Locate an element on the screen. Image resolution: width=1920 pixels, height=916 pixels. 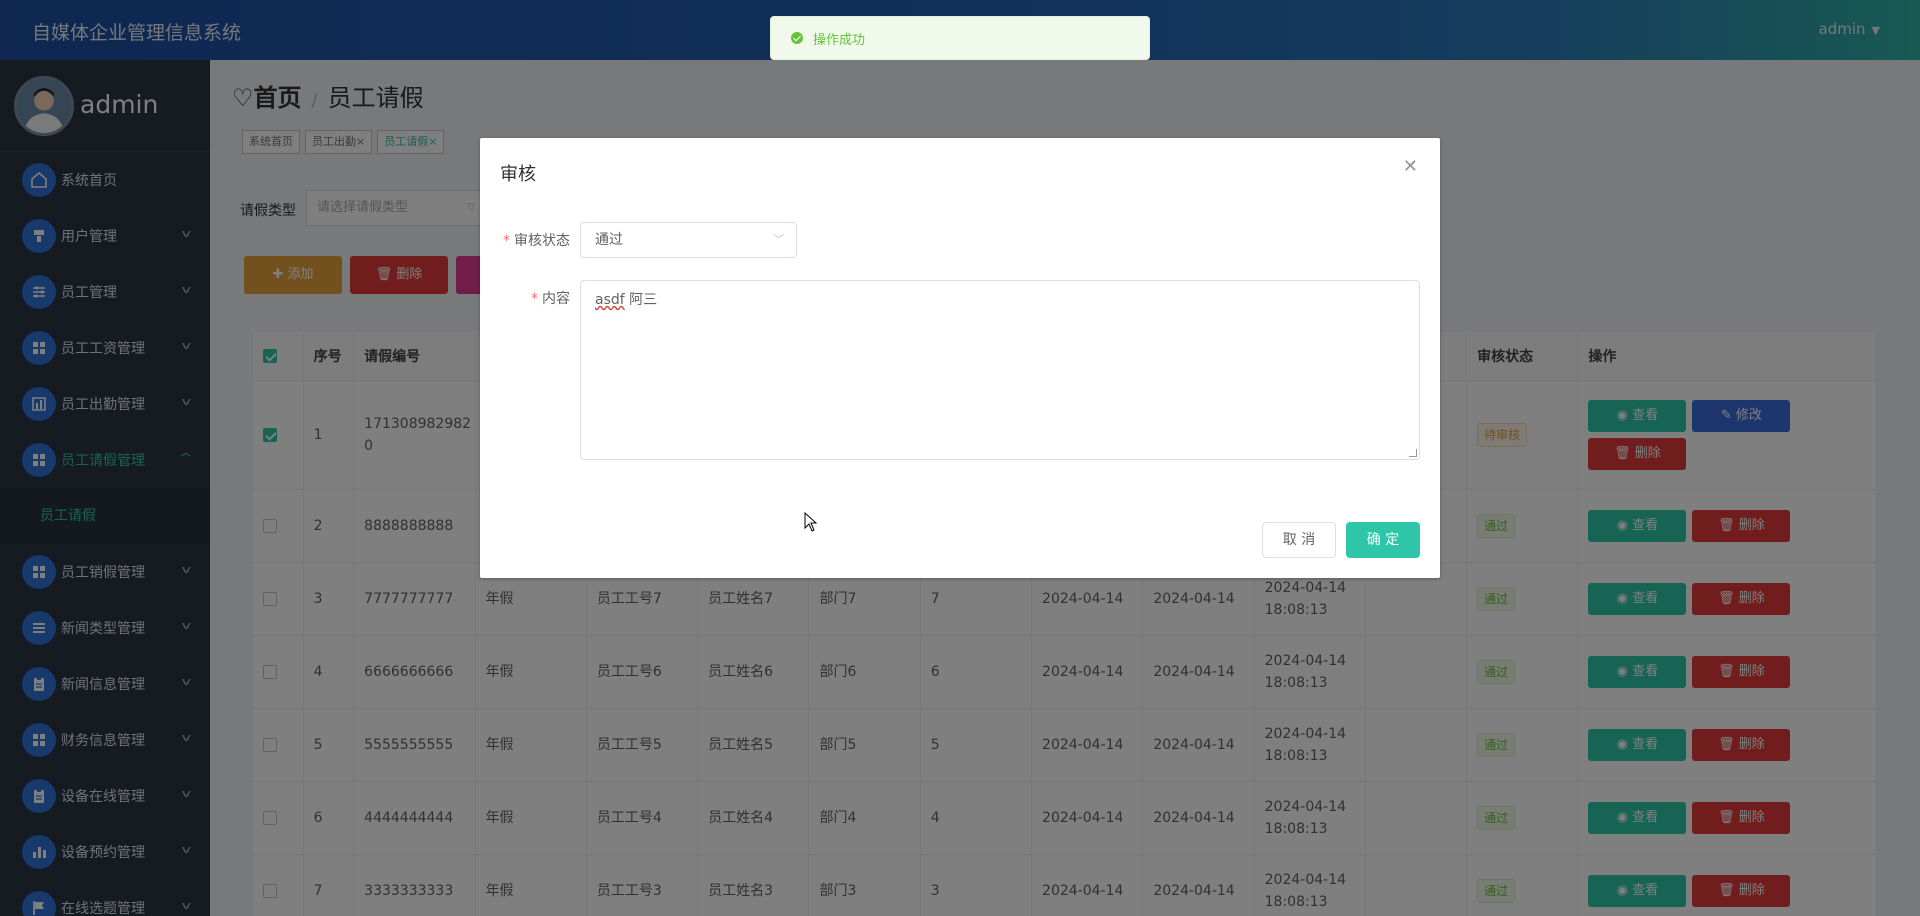
status-field-label: * 审核状态 is located at coordinates (525, 240).